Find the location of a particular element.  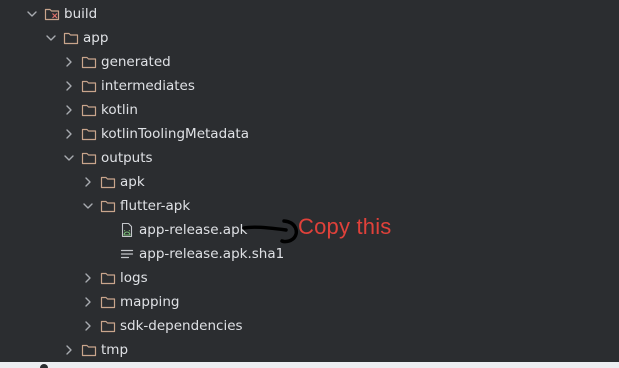

tree-item-label: app-release.apk.sha1 is located at coordinates (212, 254).